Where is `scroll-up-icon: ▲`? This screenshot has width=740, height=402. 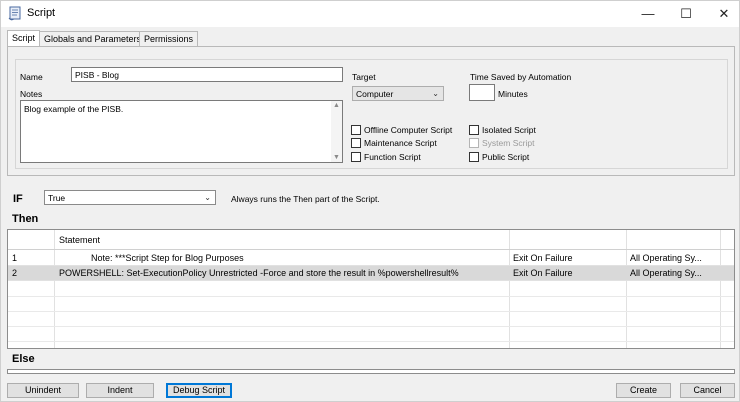 scroll-up-icon: ▲ is located at coordinates (336, 105).